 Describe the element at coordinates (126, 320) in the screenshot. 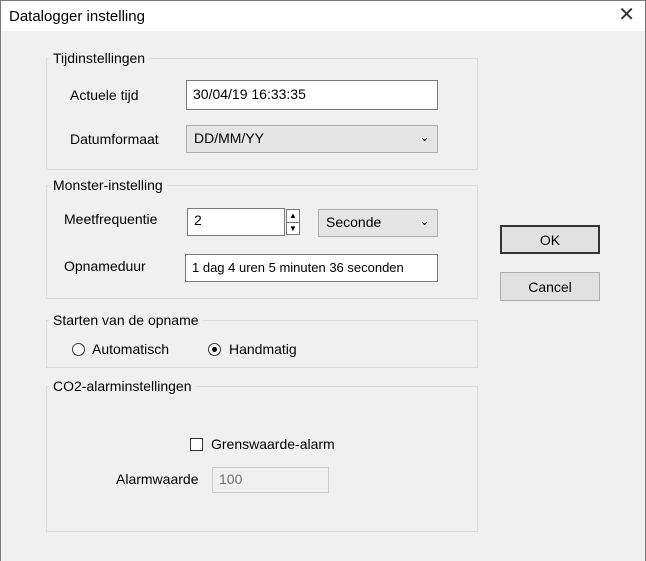

I see `recording-start-legend: Starten van de opname` at that location.